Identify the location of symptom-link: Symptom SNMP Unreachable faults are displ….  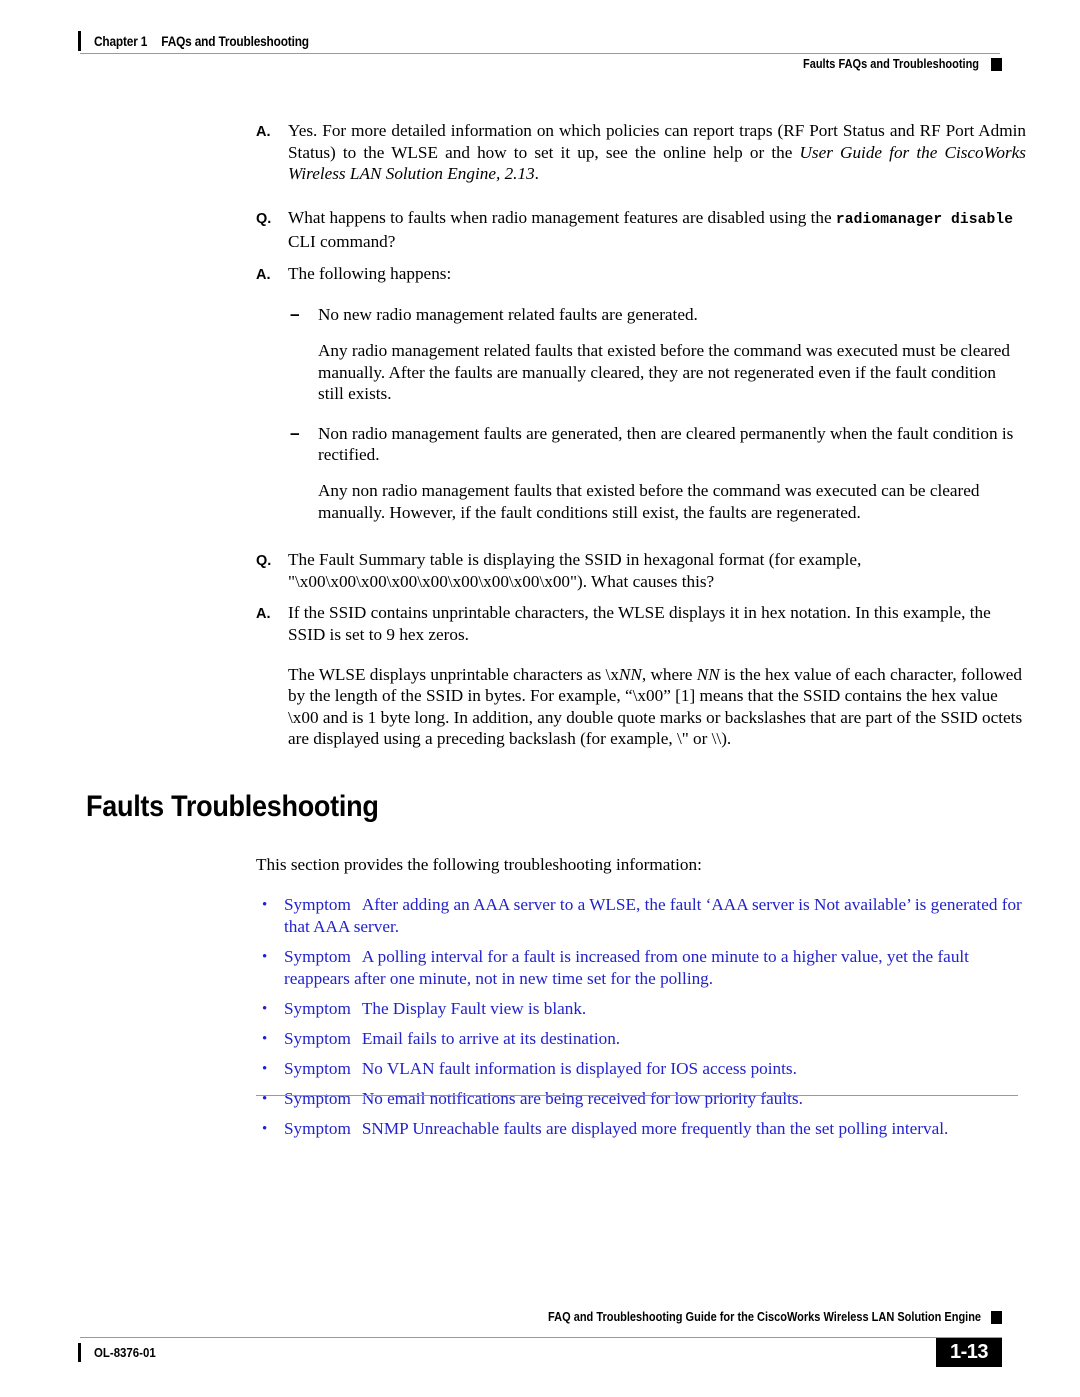
(655, 1129).